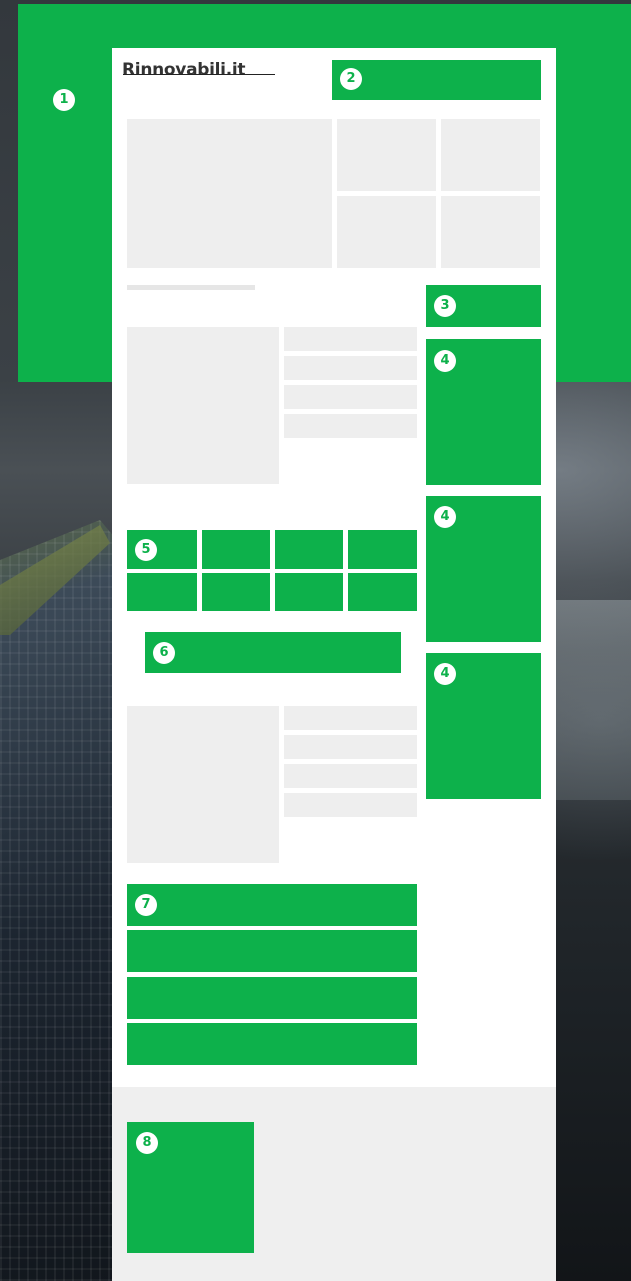 Image resolution: width=631 pixels, height=1281 pixels. Describe the element at coordinates (436, 80) in the screenshot. I see `region-2-header-box` at that location.